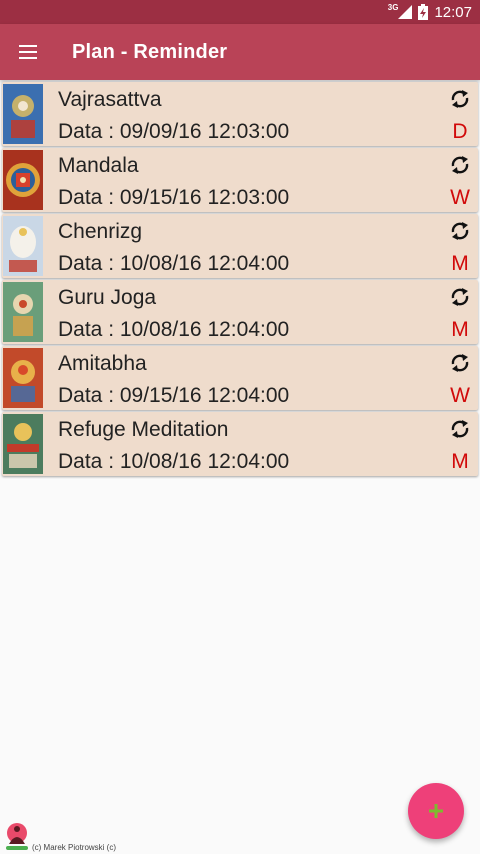  Describe the element at coordinates (240, 180) in the screenshot. I see `reminder-card: Mandala Data : 09/15/16 12:03:00 W` at that location.